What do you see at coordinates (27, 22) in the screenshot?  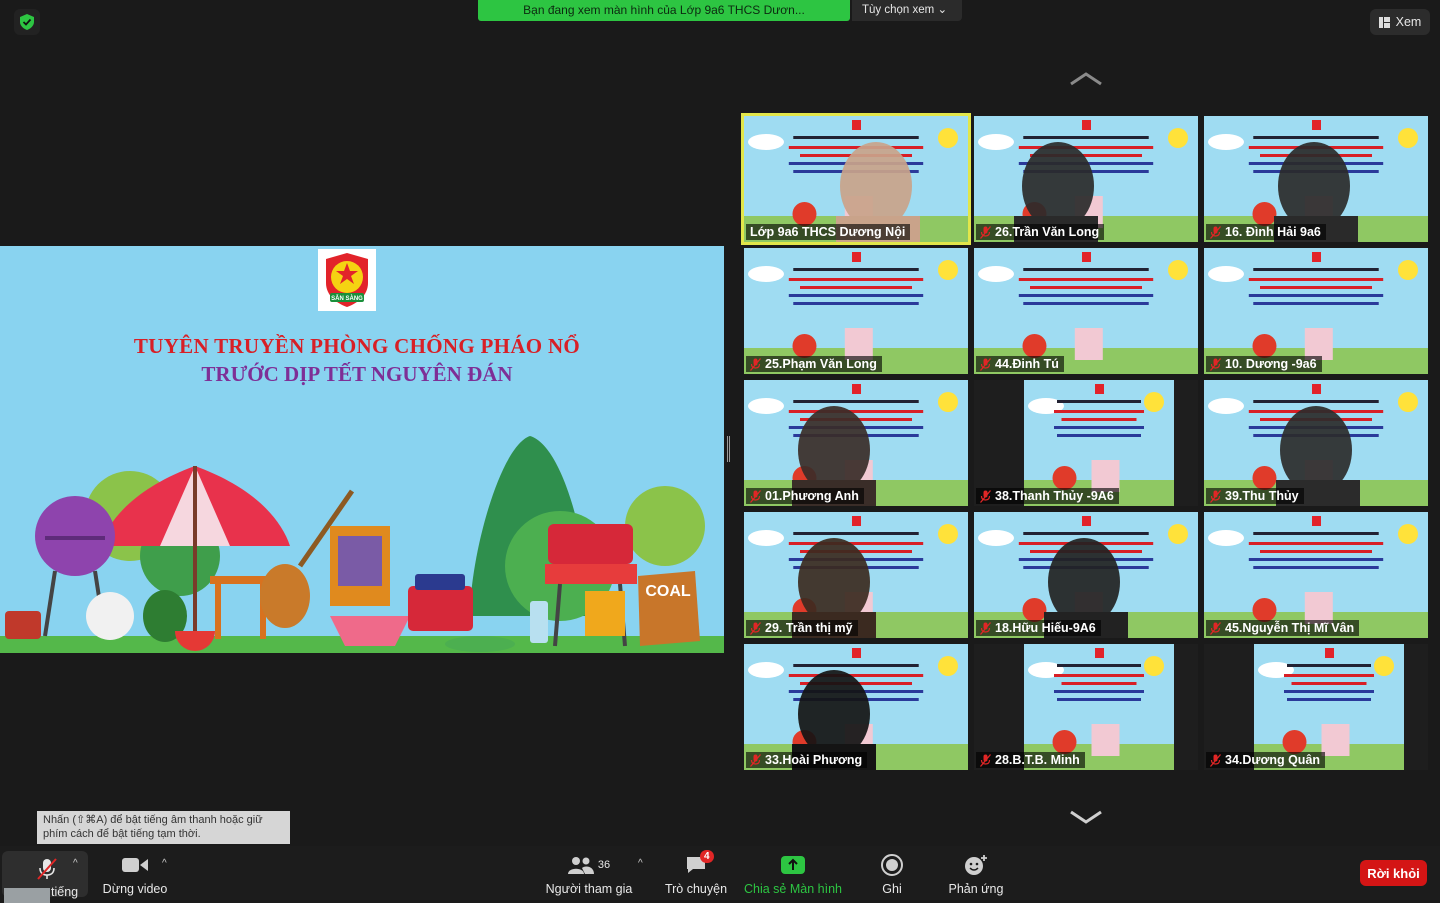 I see `security-shield-icon` at bounding box center [27, 22].